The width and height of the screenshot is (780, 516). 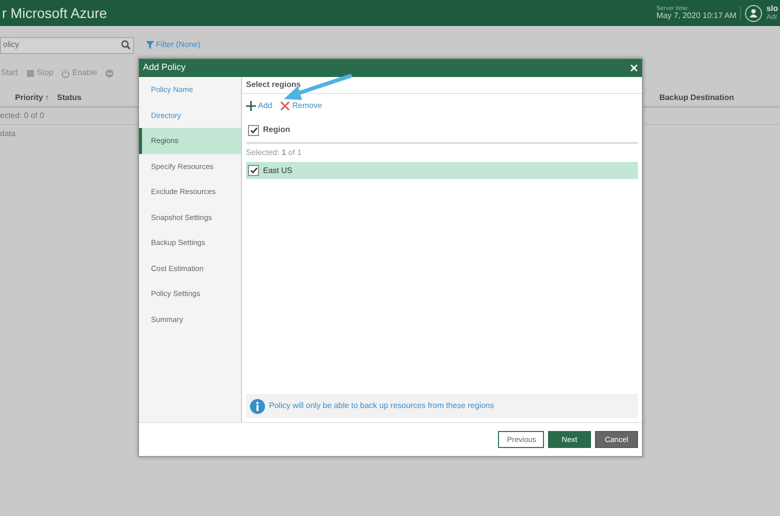 I want to click on column-header: Status, so click(x=69, y=98).